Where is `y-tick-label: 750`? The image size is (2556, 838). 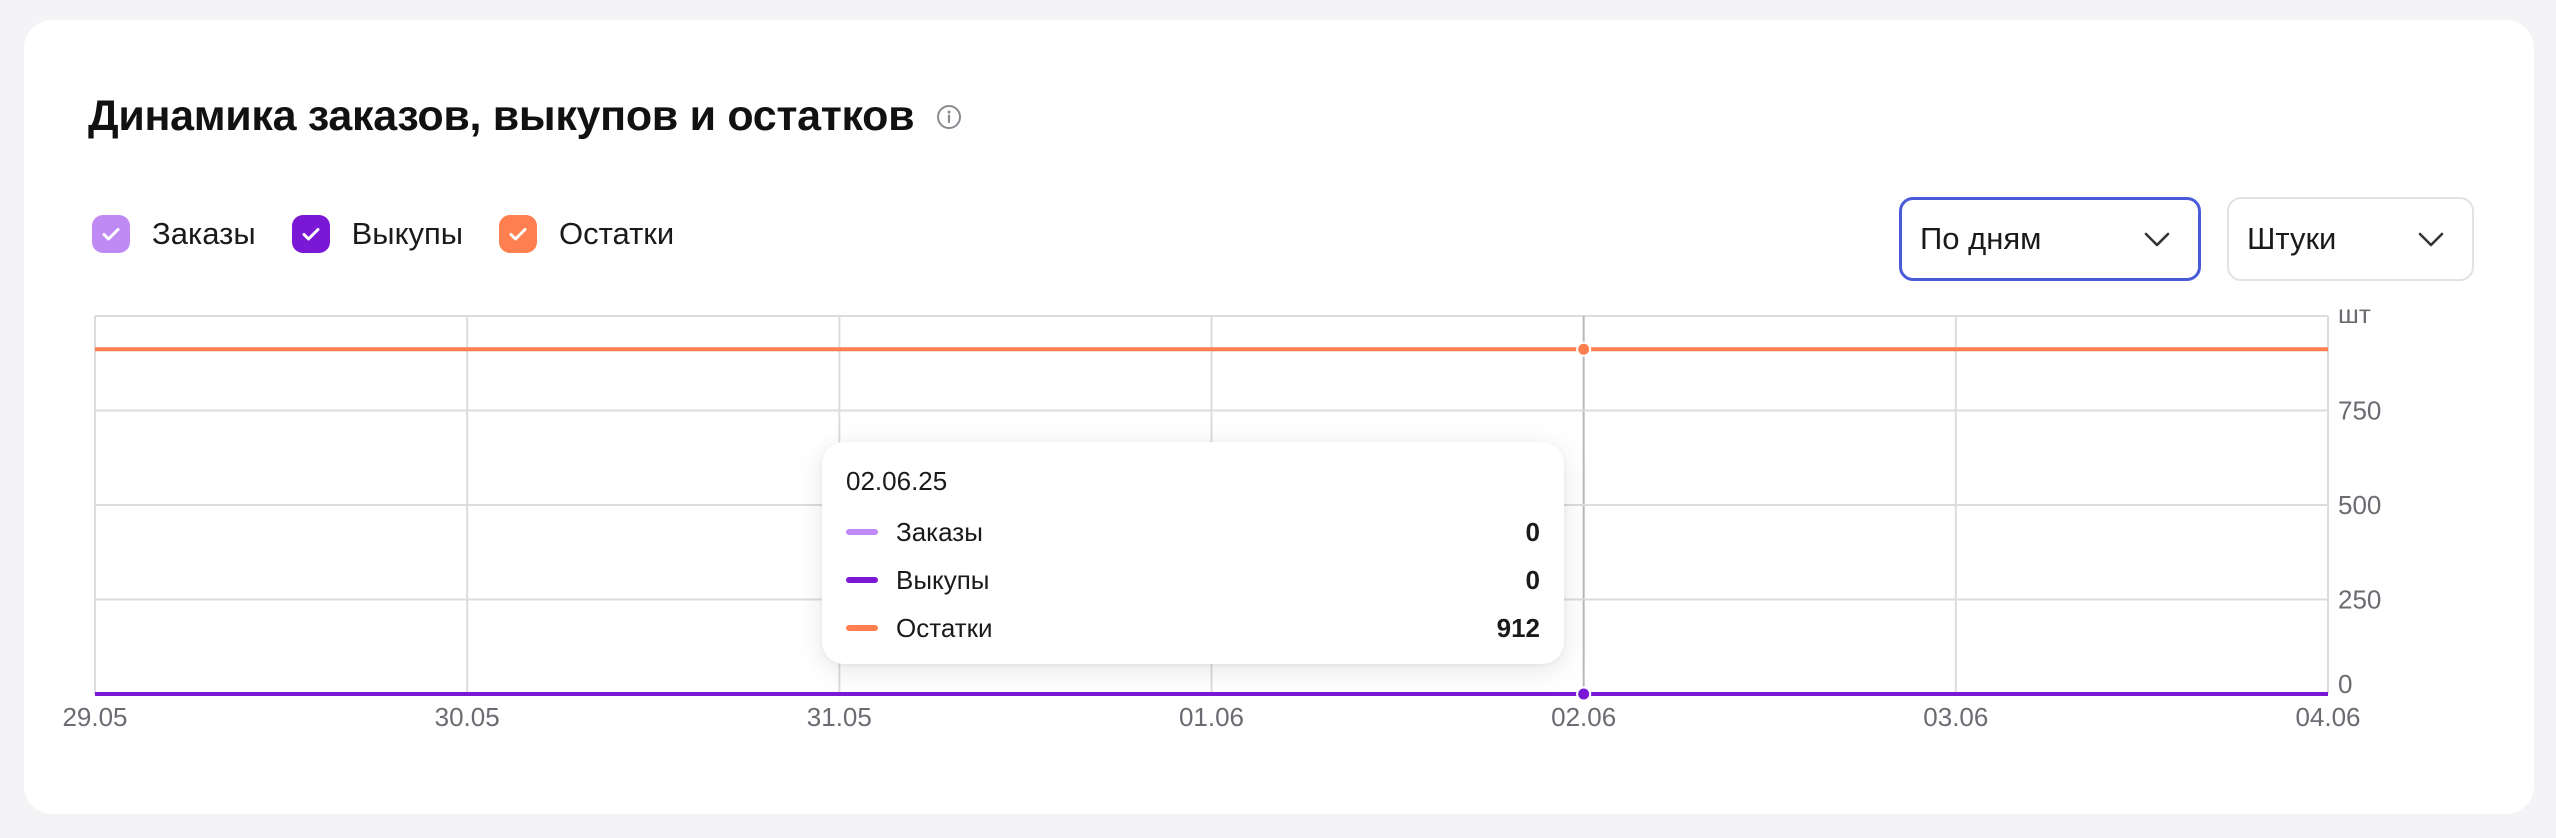 y-tick-label: 750 is located at coordinates (2359, 411).